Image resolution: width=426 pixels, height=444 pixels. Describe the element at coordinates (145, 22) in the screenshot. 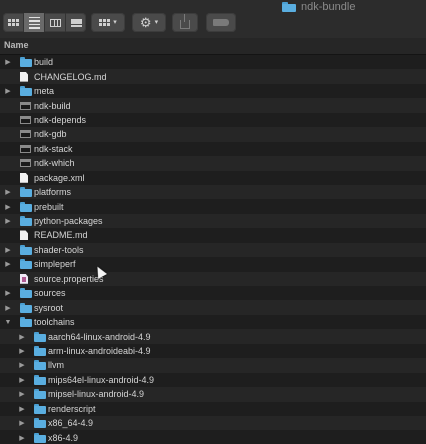

I see `gear-icon: ⚙` at that location.